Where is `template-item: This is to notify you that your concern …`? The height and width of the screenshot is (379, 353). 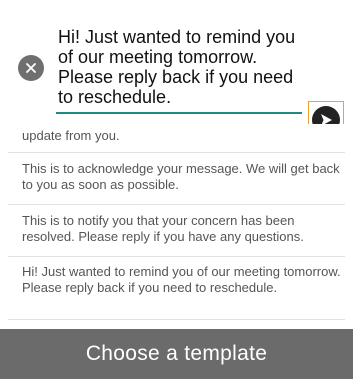 template-item: This is to notify you that your concern … is located at coordinates (176, 235).